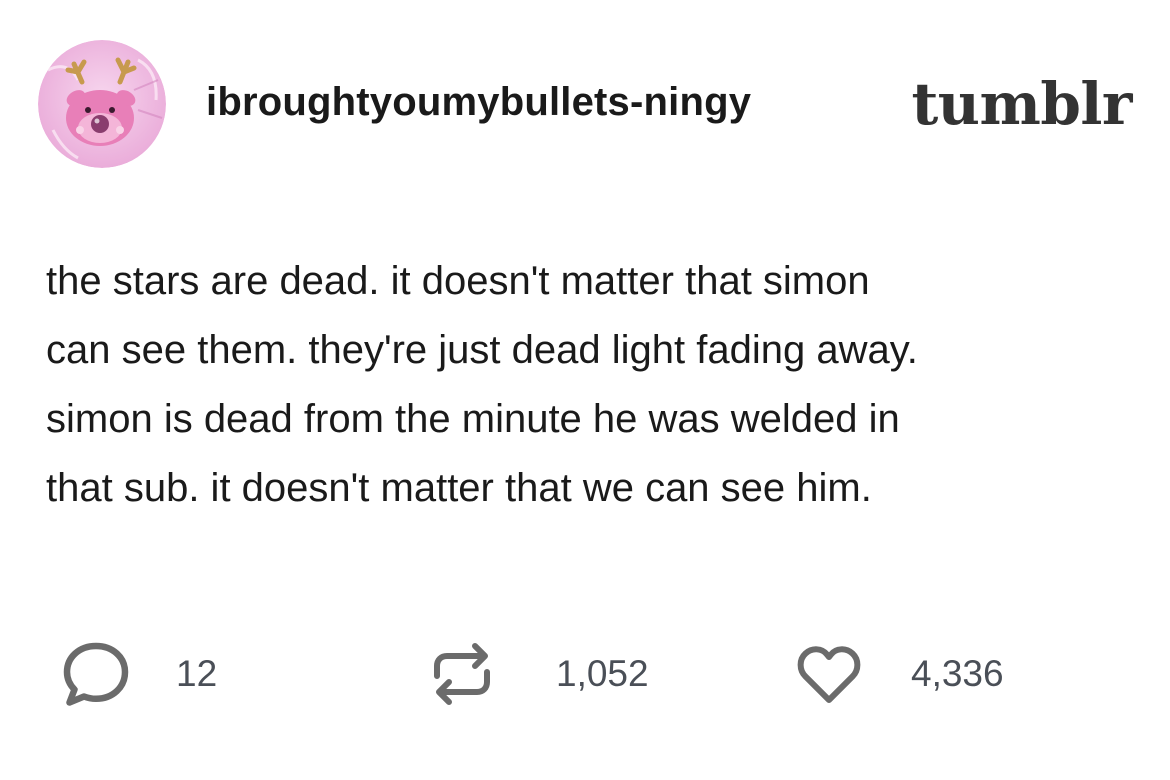 This screenshot has width=1170, height=780. Describe the element at coordinates (197, 673) in the screenshot. I see `comment-count: 12` at that location.